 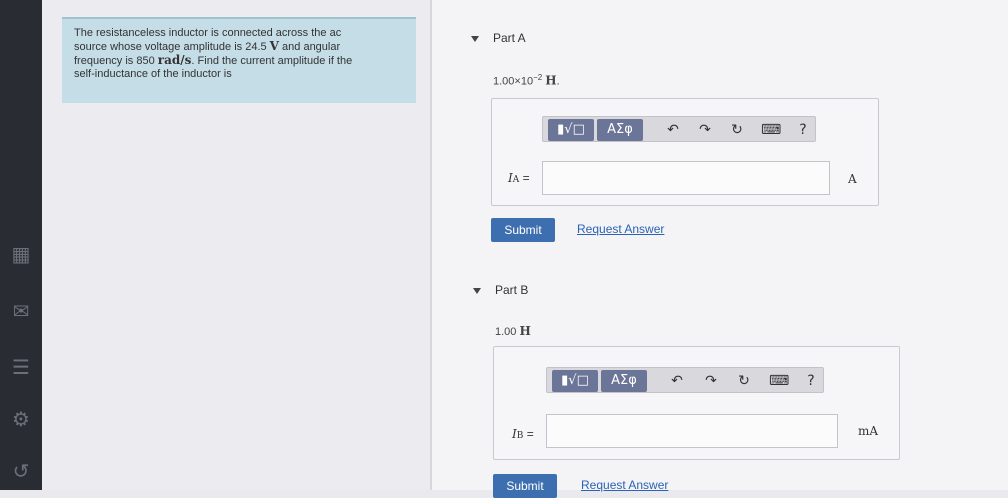 What do you see at coordinates (21, 311) in the screenshot?
I see `mail-icon: ✉` at bounding box center [21, 311].